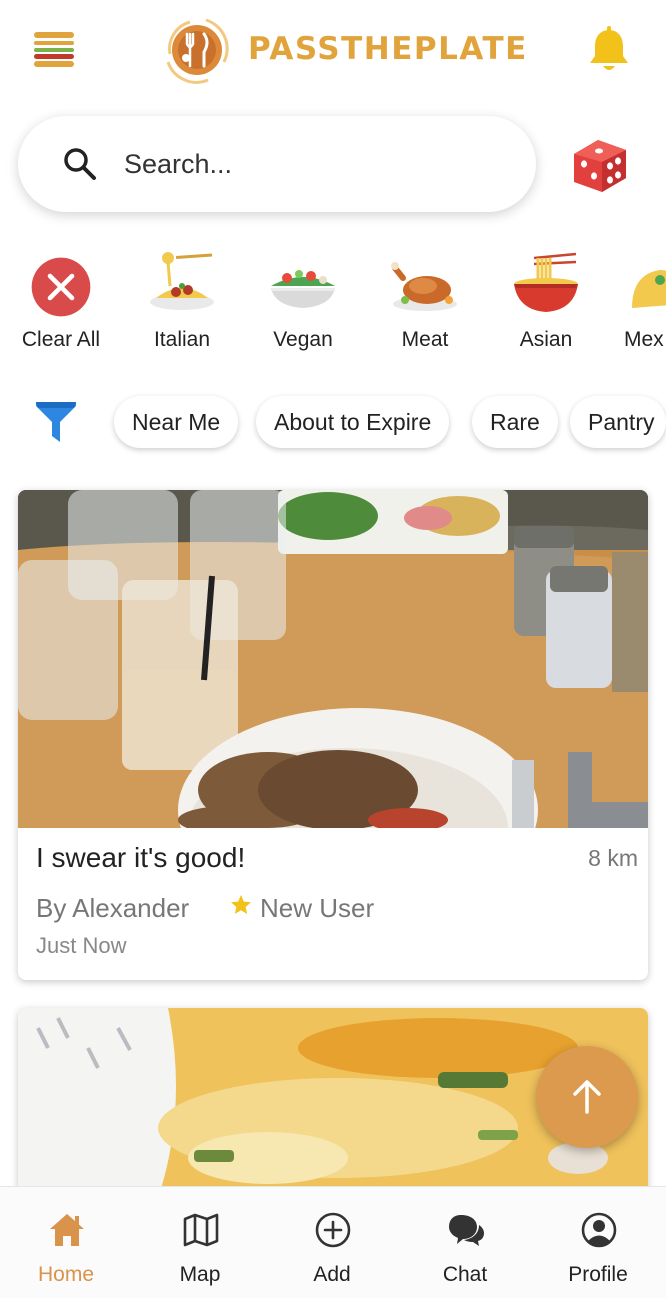  I want to click on category-label: Asian, so click(546, 339).